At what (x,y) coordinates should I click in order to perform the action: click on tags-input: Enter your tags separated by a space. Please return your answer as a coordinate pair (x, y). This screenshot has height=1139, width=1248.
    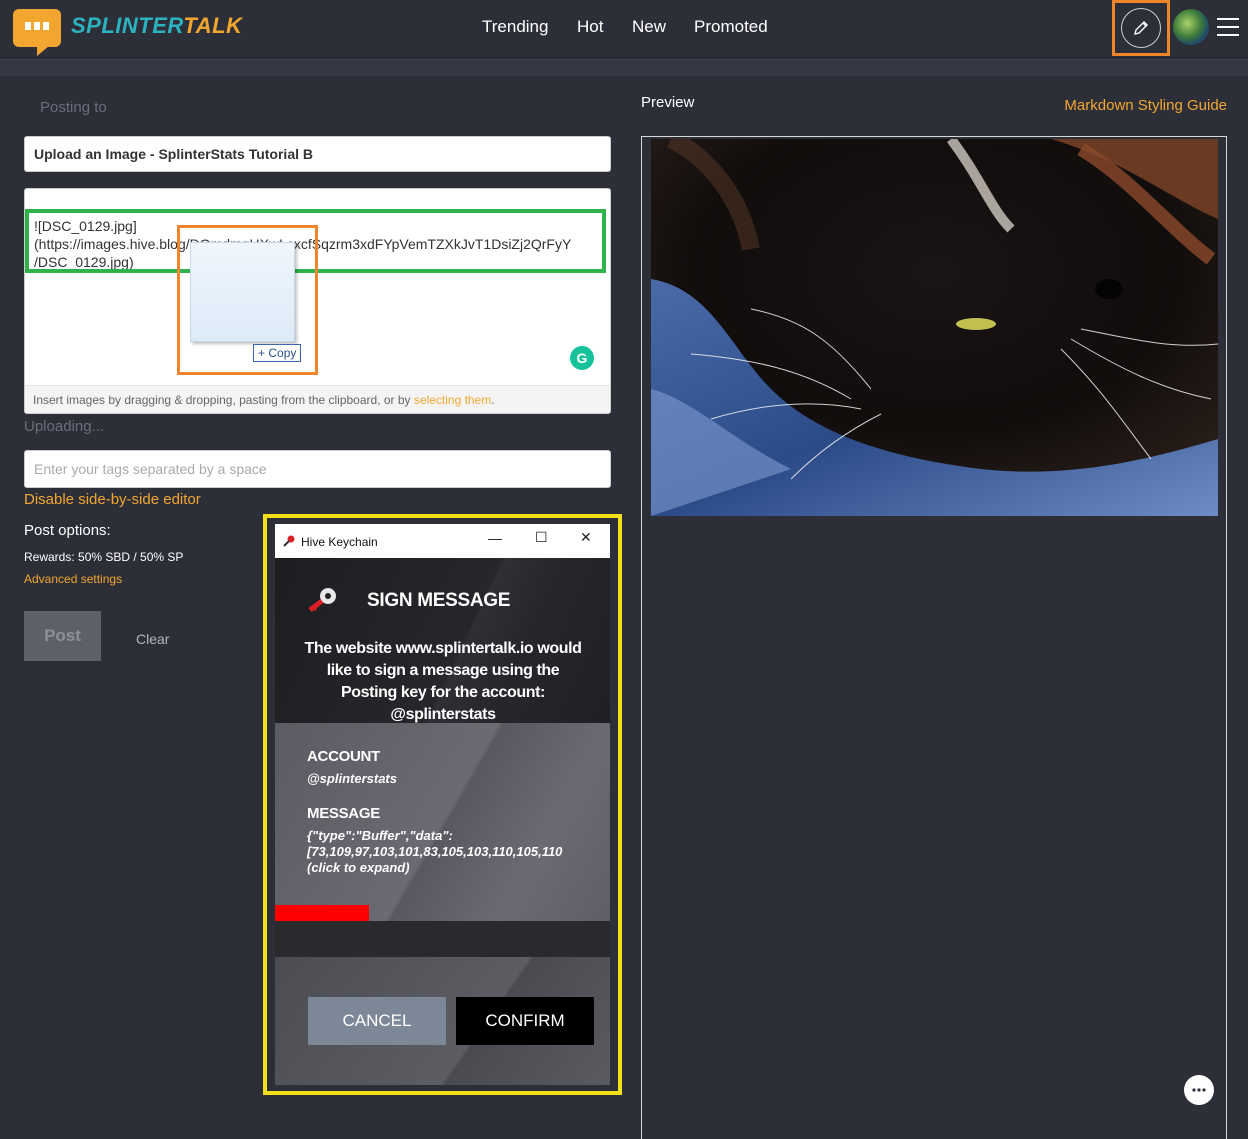
    Looking at the image, I should click on (317, 469).